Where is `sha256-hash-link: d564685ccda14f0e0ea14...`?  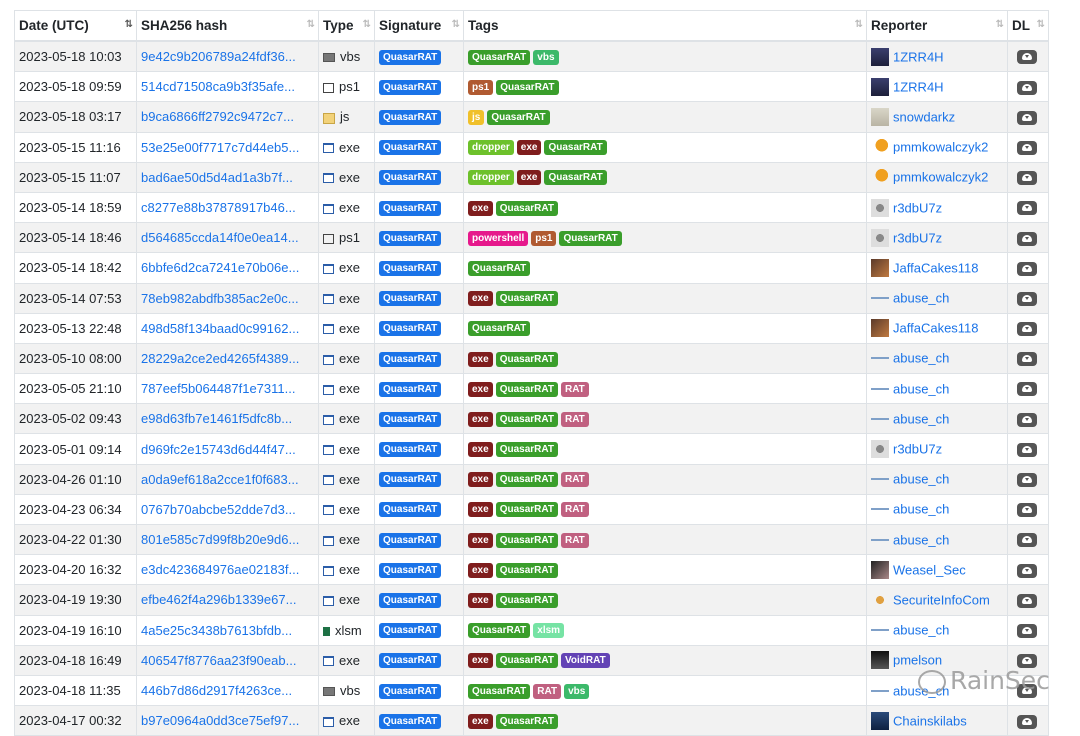
sha256-hash-link: d564685ccda14f0e0ea14... is located at coordinates (220, 237).